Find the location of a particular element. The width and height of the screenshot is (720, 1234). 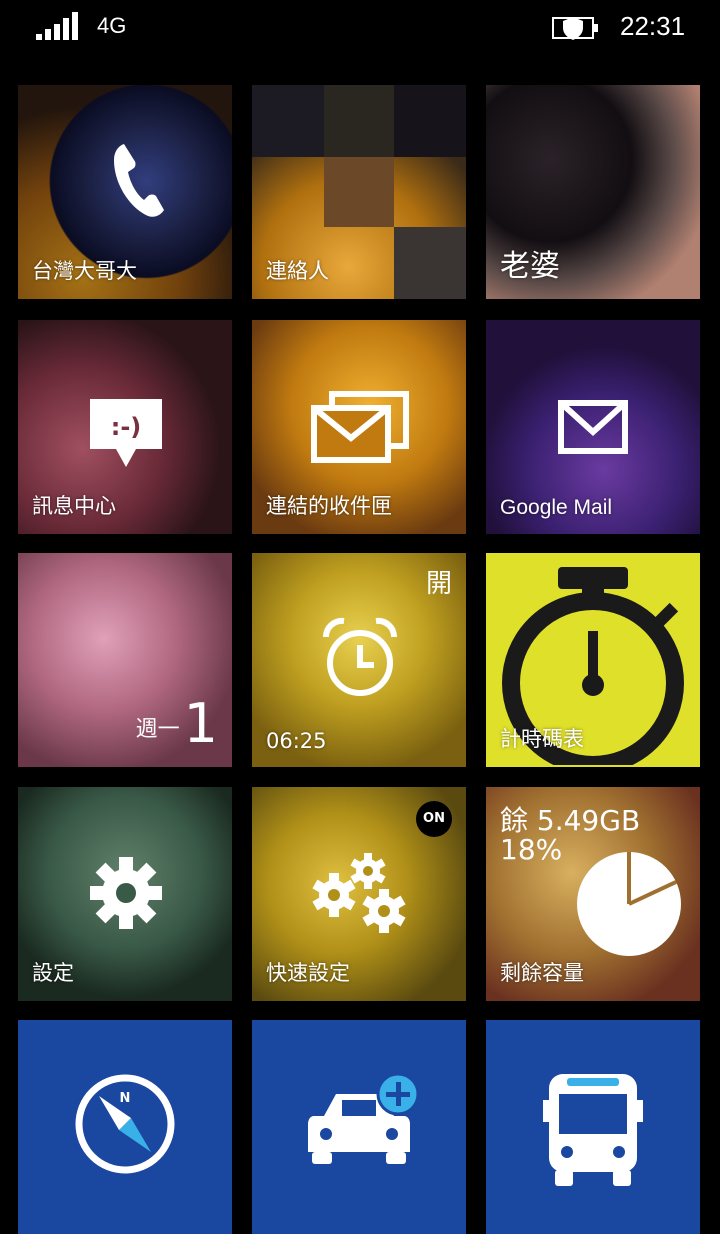

linked-inbox-icon is located at coordinates (360, 427).